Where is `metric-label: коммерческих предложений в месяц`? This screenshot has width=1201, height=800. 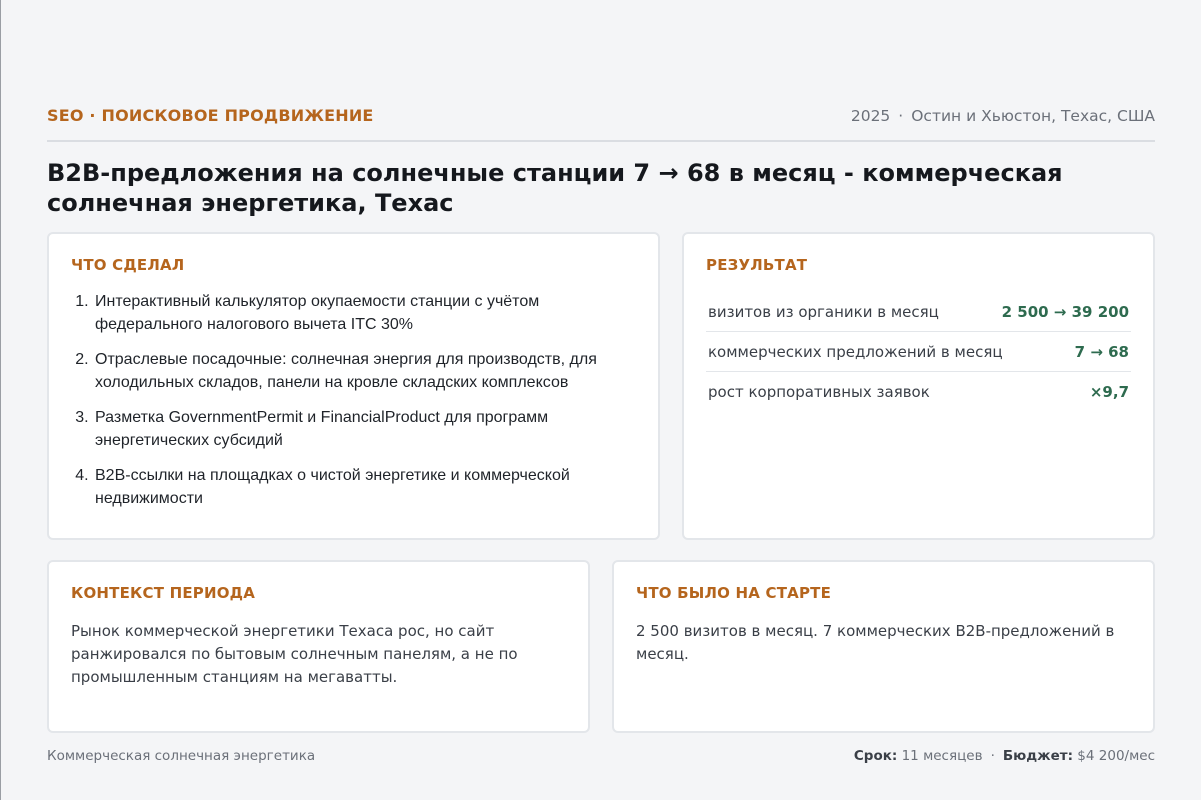 metric-label: коммерческих предложений в месяц is located at coordinates (855, 351).